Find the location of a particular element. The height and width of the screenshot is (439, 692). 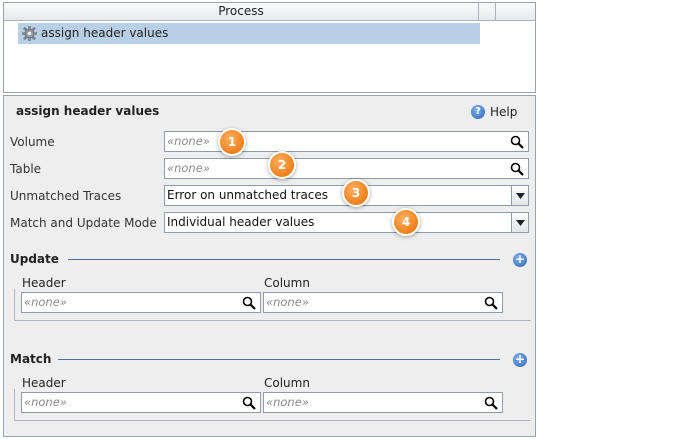

match-column-field: «none» is located at coordinates (383, 402).